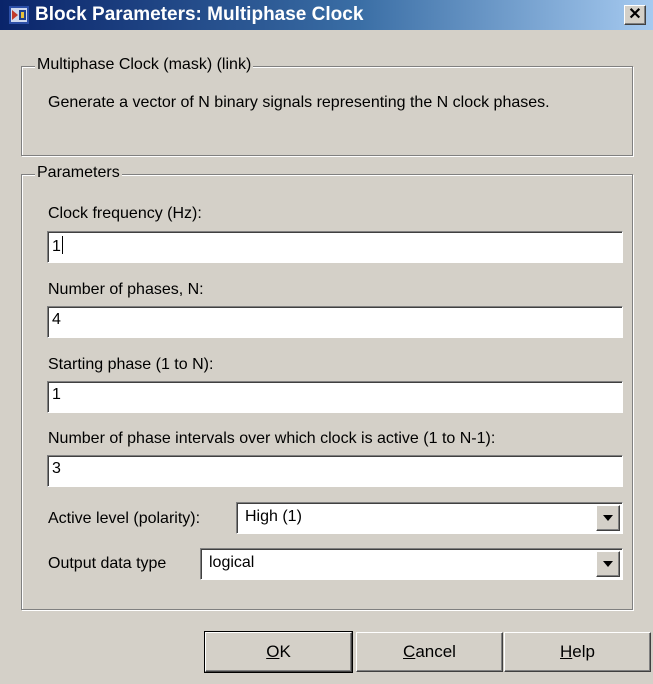  I want to click on number-of-phases-value: 4, so click(56, 319).